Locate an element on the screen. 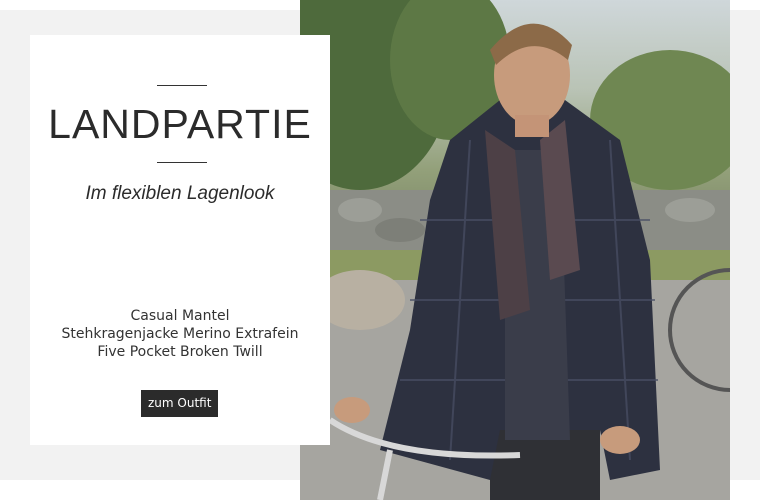  product-item-jacket: Stehkragenjacke Merino Extrafein is located at coordinates (180, 334).